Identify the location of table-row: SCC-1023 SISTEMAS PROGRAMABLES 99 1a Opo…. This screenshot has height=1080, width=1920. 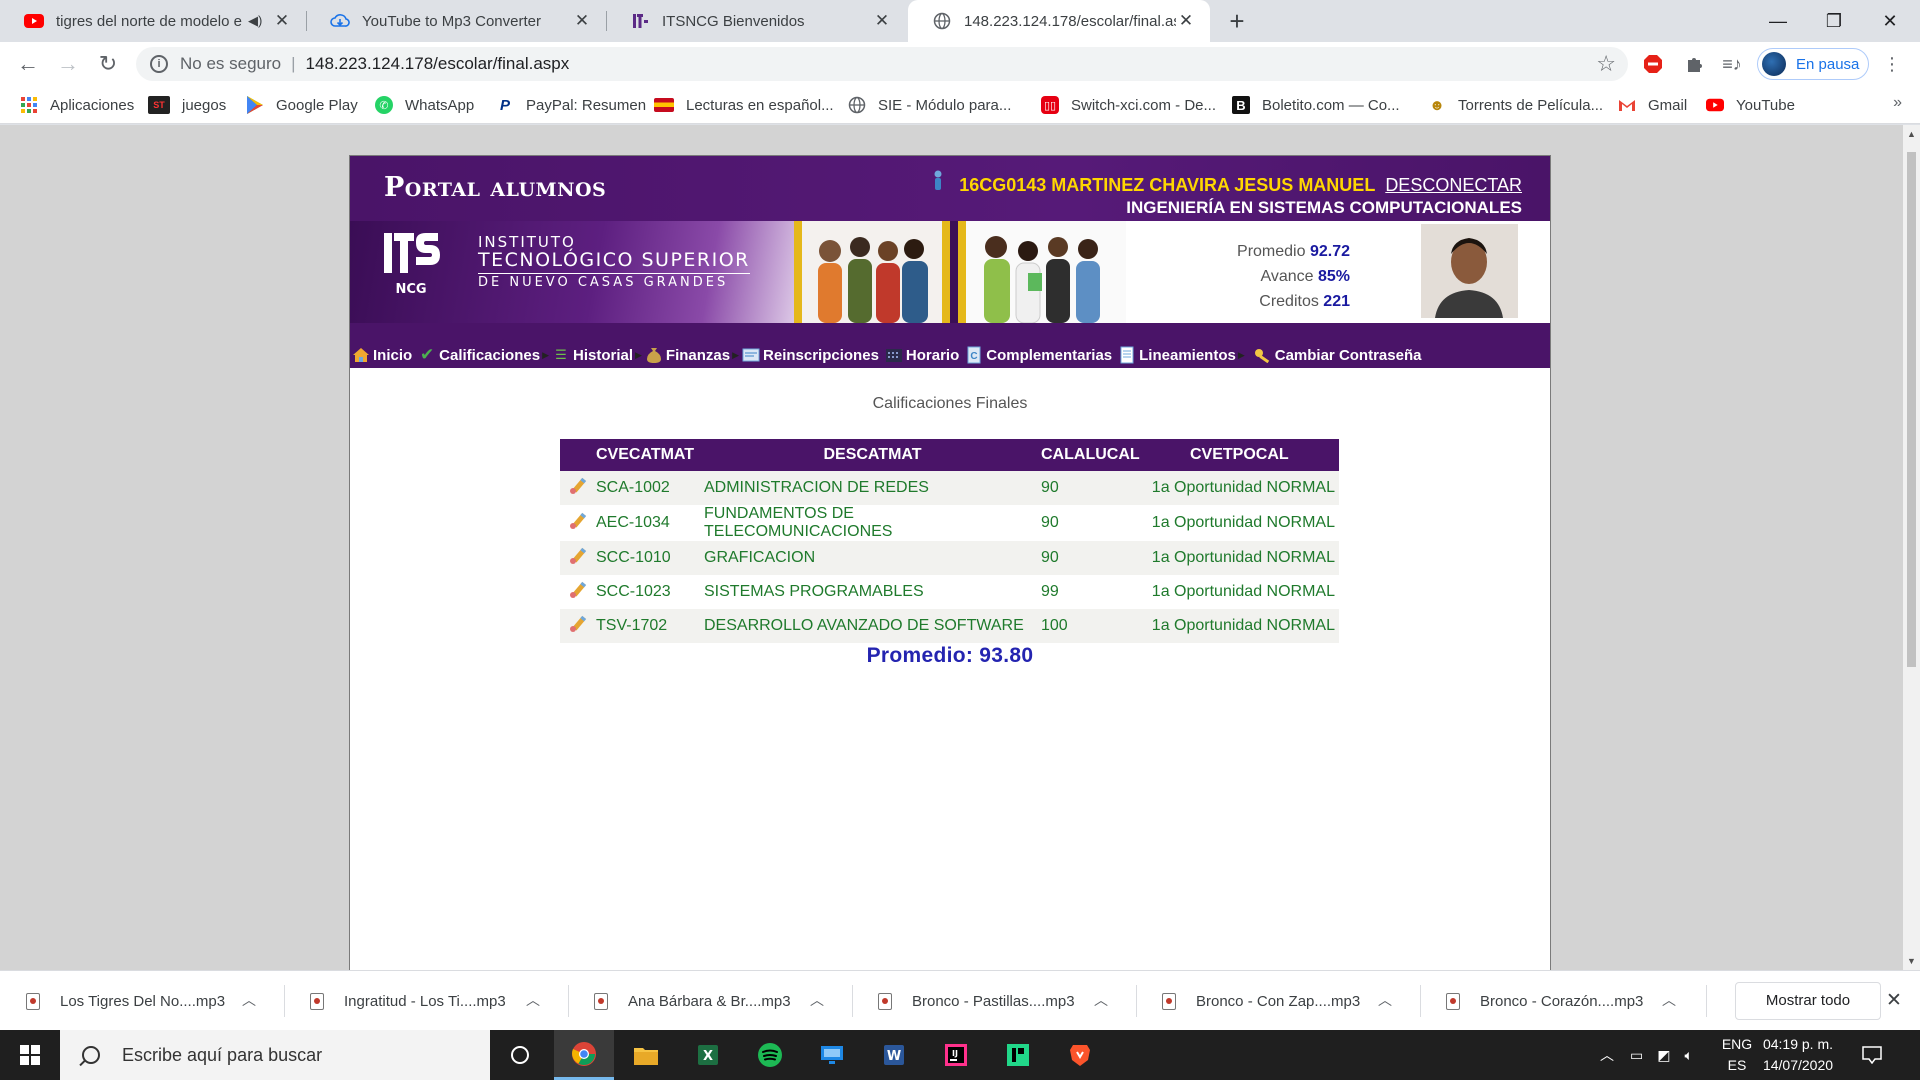
(949, 592).